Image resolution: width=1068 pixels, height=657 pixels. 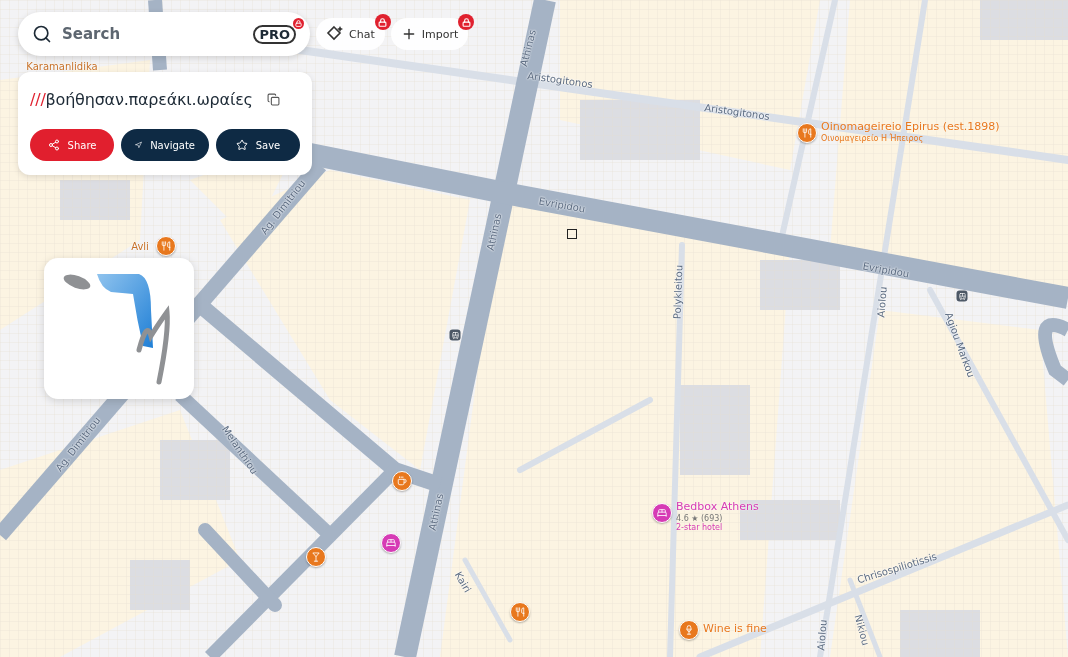 What do you see at coordinates (873, 138) in the screenshot?
I see `place-subtitle: Οινομαγειρείο Η Ήπειρος` at bounding box center [873, 138].